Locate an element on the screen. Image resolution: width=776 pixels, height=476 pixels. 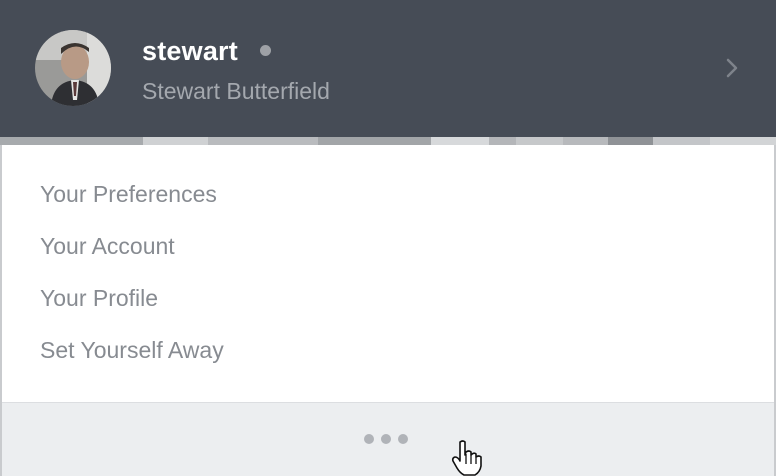
chevron-right-icon is located at coordinates (732, 68).